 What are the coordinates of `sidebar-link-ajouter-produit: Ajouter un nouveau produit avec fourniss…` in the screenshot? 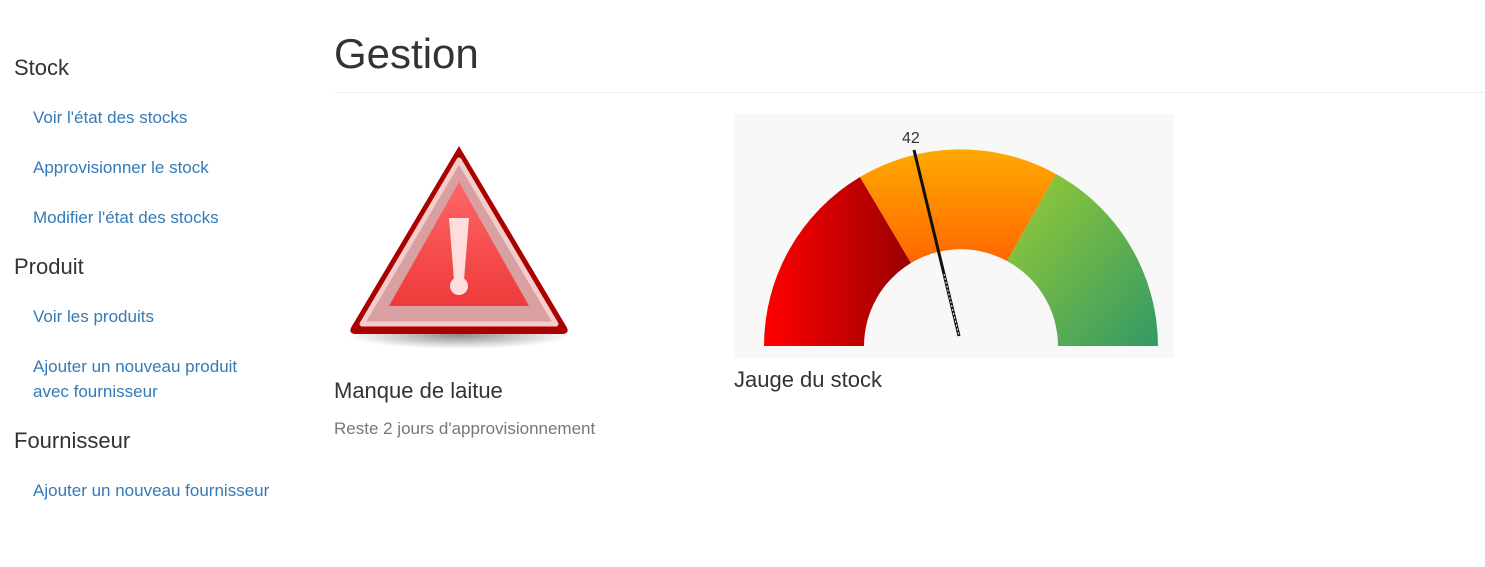 It's located at (145, 379).